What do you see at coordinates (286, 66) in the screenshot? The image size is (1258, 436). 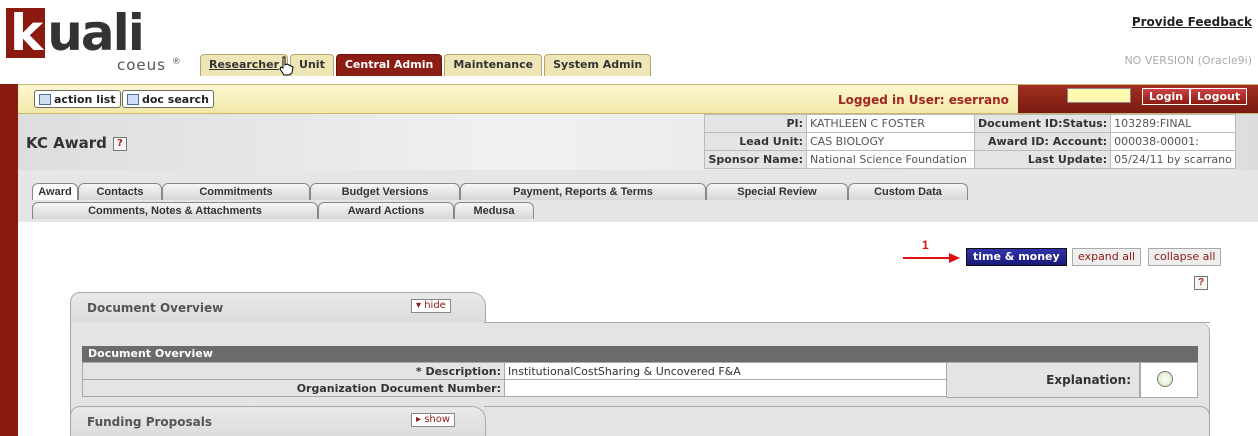 I see `hand-cursor-icon` at bounding box center [286, 66].